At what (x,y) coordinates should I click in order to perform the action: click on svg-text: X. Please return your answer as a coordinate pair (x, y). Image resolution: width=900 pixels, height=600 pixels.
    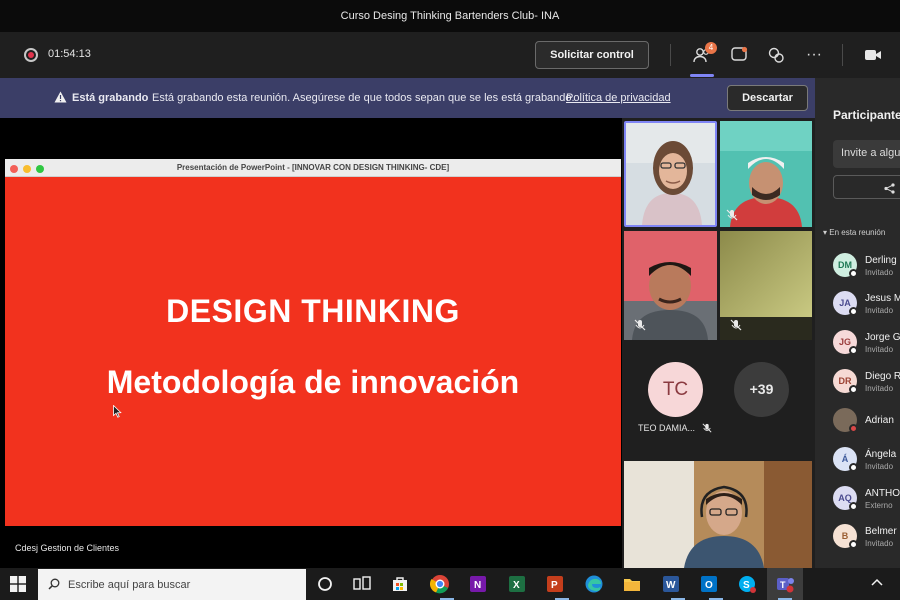
    Looking at the image, I should click on (516, 585).